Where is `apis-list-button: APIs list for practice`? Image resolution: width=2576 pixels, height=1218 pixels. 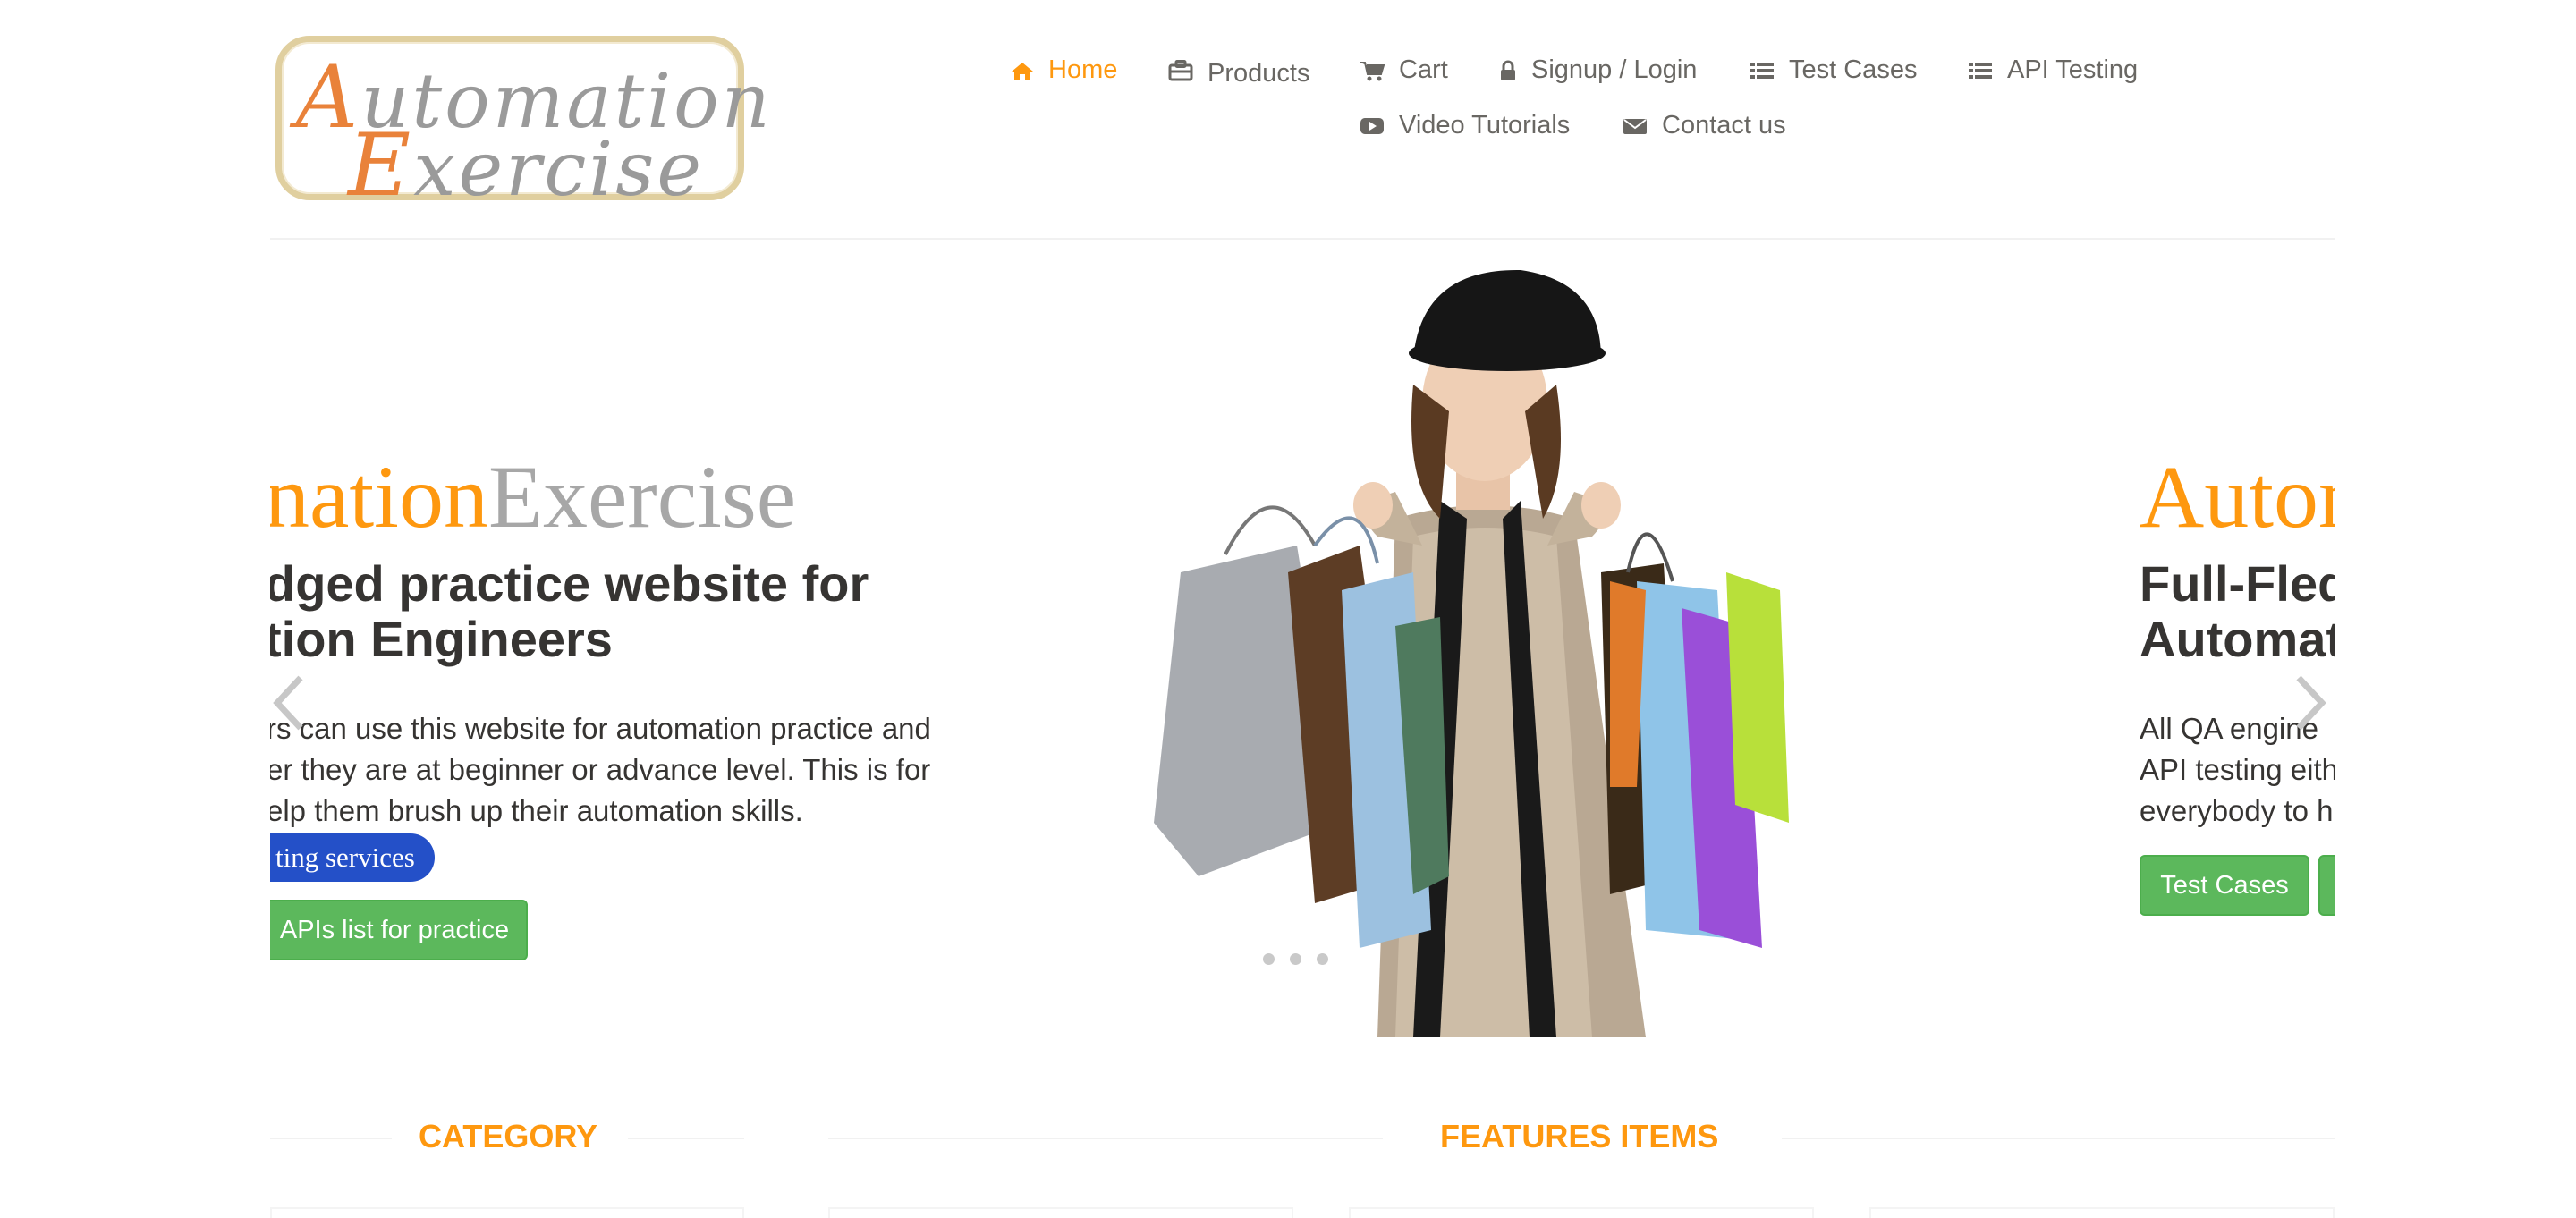 apis-list-button: APIs list for practice is located at coordinates (399, 930).